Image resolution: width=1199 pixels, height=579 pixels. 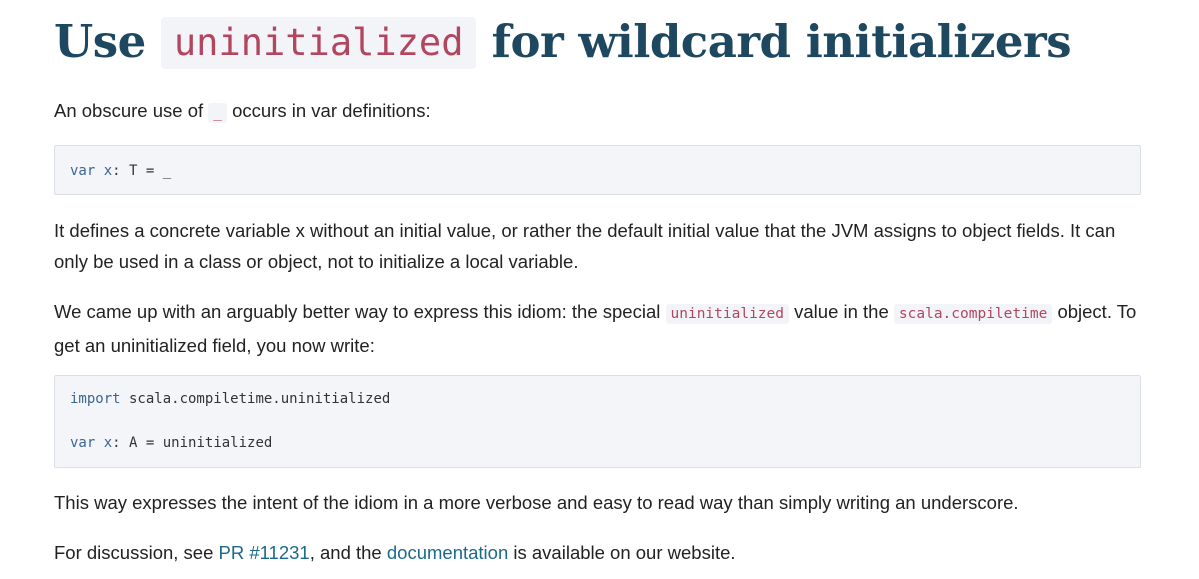 I want to click on uninitialized-inline-code: uninitialized, so click(x=727, y=314).